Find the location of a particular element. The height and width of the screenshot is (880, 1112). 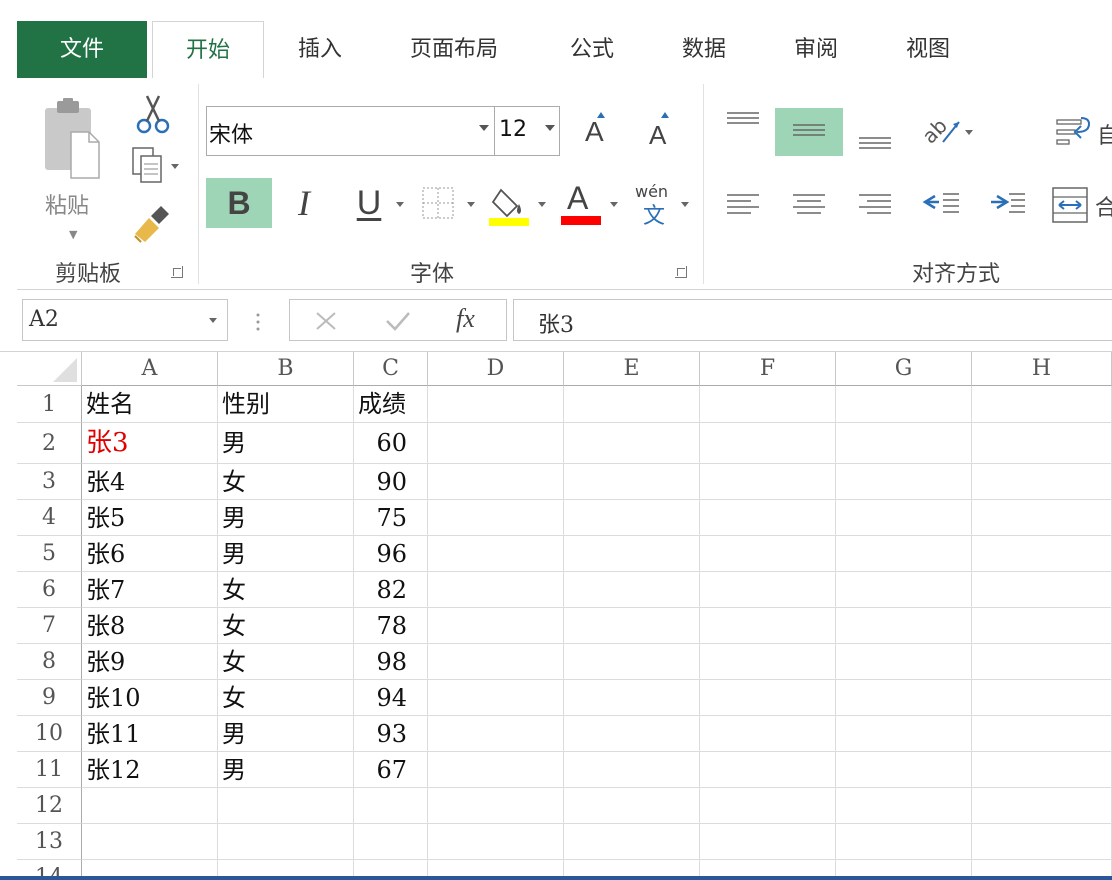

cell-h1 is located at coordinates (1042, 404).